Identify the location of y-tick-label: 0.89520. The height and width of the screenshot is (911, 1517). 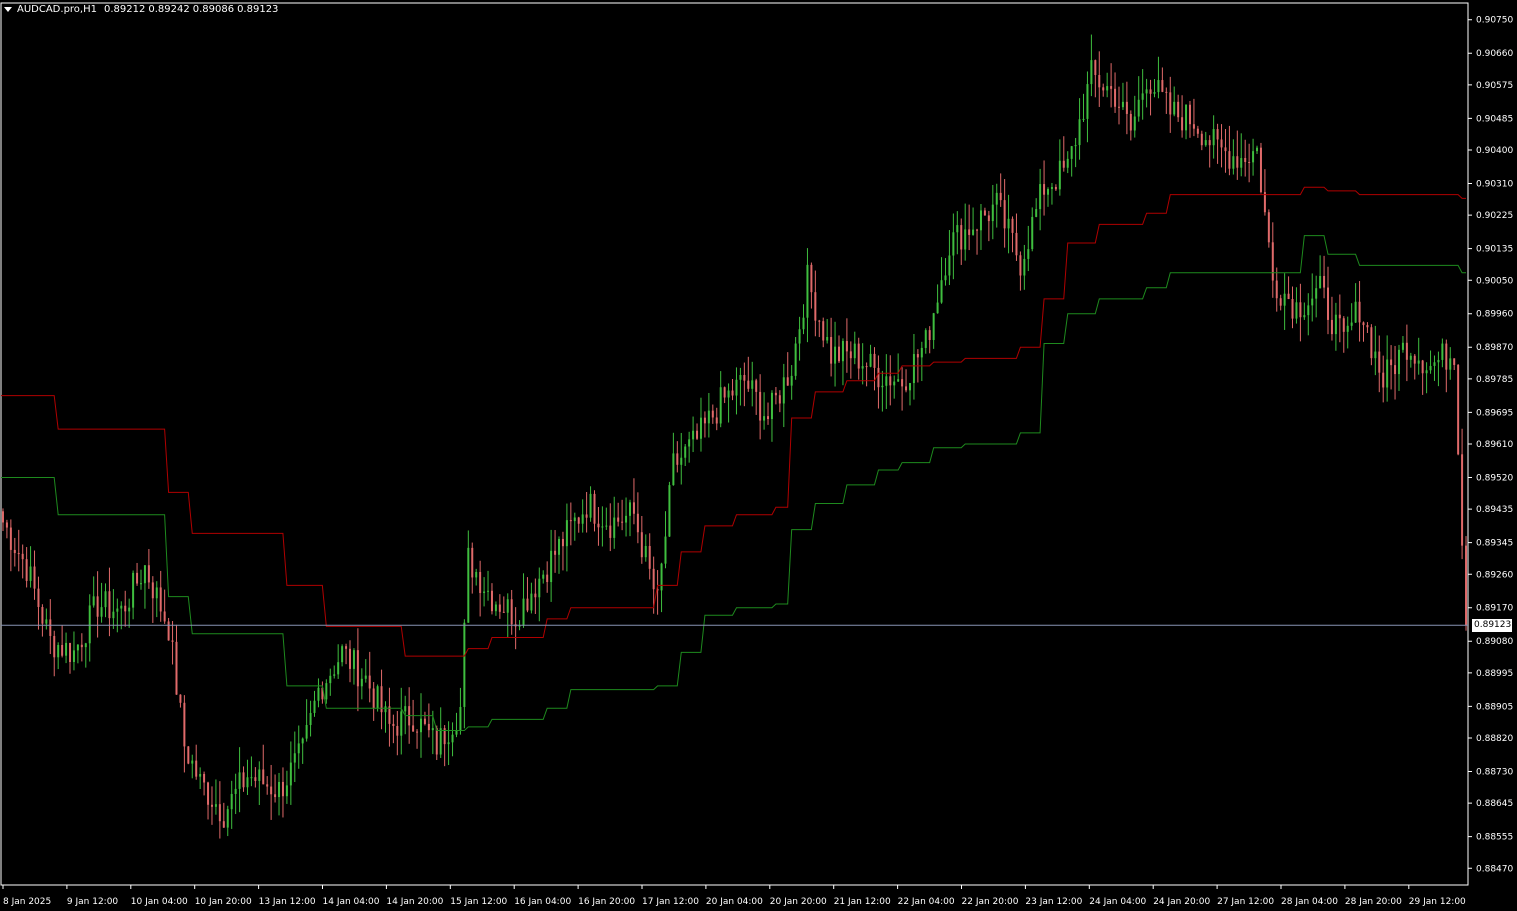
(1494, 478).